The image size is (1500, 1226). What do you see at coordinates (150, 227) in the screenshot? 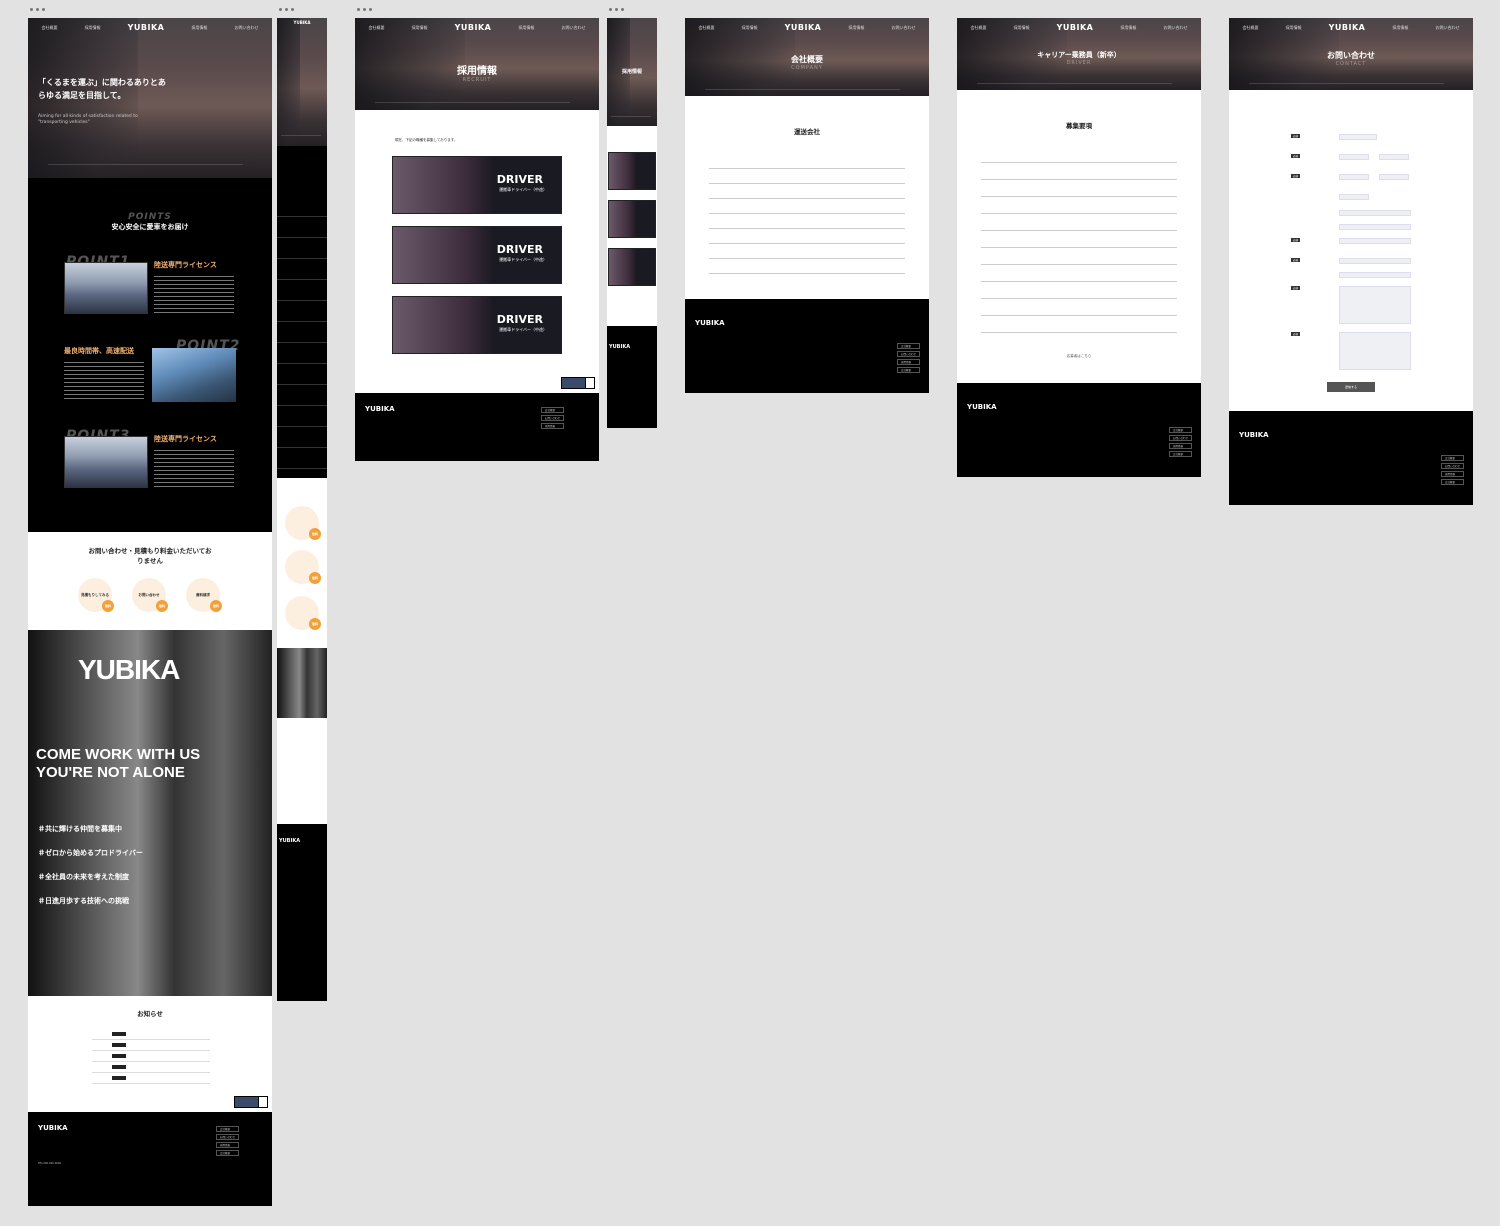
I see `points-title: 安心安全に愛車をお届け` at bounding box center [150, 227].